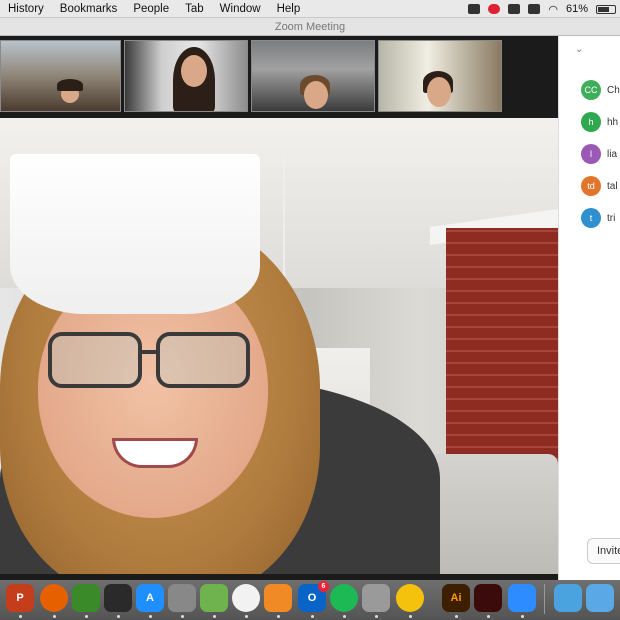 The image size is (620, 620). I want to click on shield-icon, so click(534, 9).